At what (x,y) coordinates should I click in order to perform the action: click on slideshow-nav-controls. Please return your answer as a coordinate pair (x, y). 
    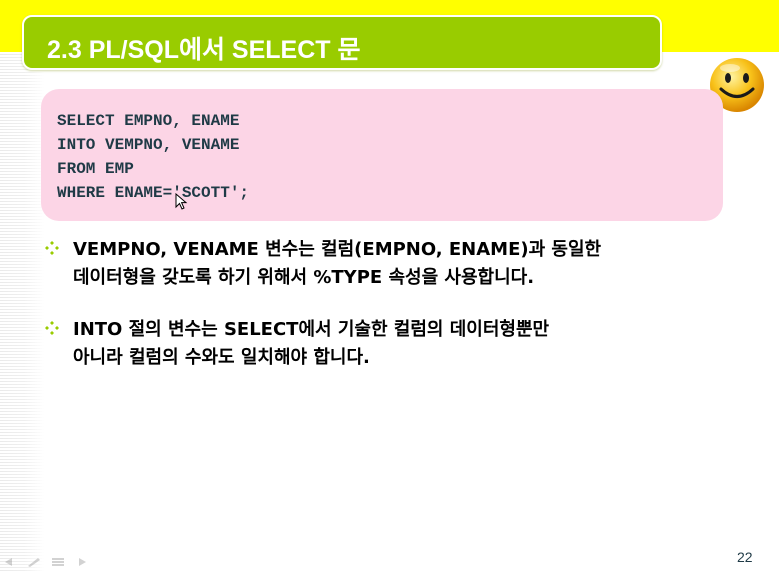
    Looking at the image, I should click on (52, 563).